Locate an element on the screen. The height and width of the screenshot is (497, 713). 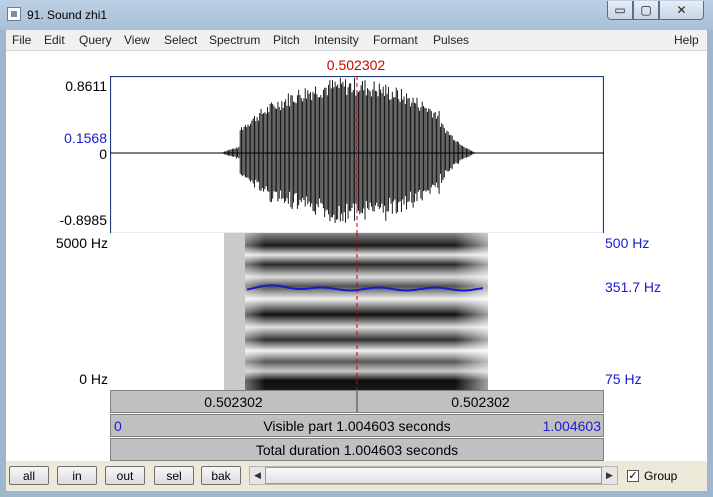
scroll-right-icon: ▶ is located at coordinates (609, 475).